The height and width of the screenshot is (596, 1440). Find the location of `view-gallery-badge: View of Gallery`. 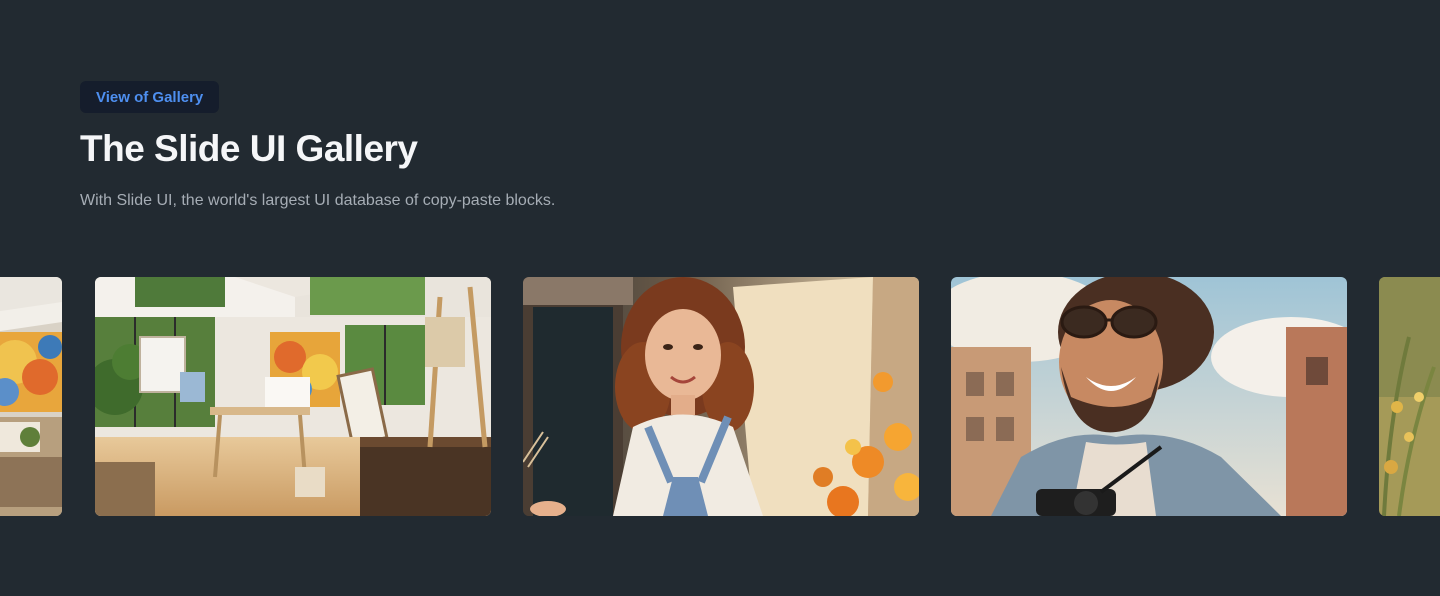

view-gallery-badge: View of Gallery is located at coordinates (150, 97).